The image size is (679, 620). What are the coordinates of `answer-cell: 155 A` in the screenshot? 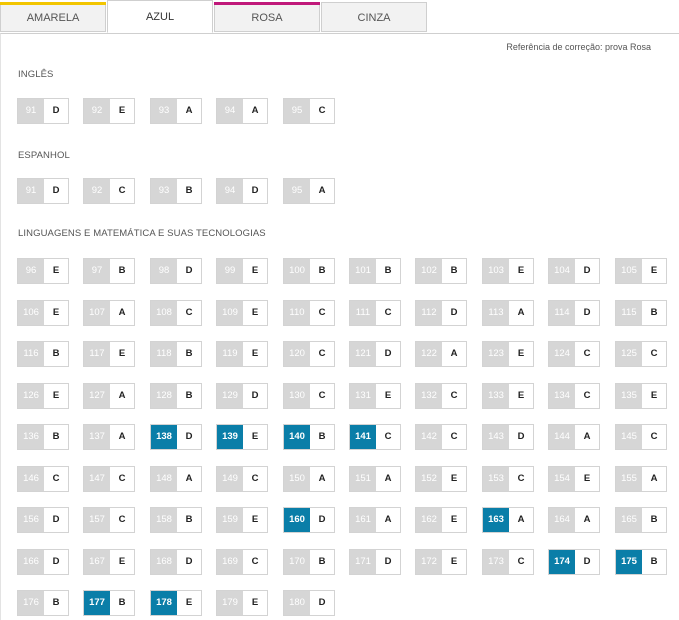 It's located at (641, 479).